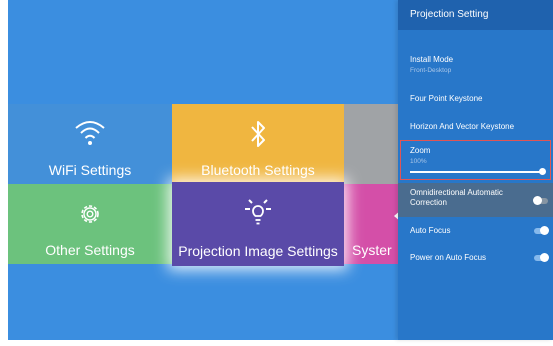 Image resolution: width=553 pixels, height=346 pixels. What do you see at coordinates (258, 170) in the screenshot?
I see `bluetooth-settings-label: Bluetooth Settings` at bounding box center [258, 170].